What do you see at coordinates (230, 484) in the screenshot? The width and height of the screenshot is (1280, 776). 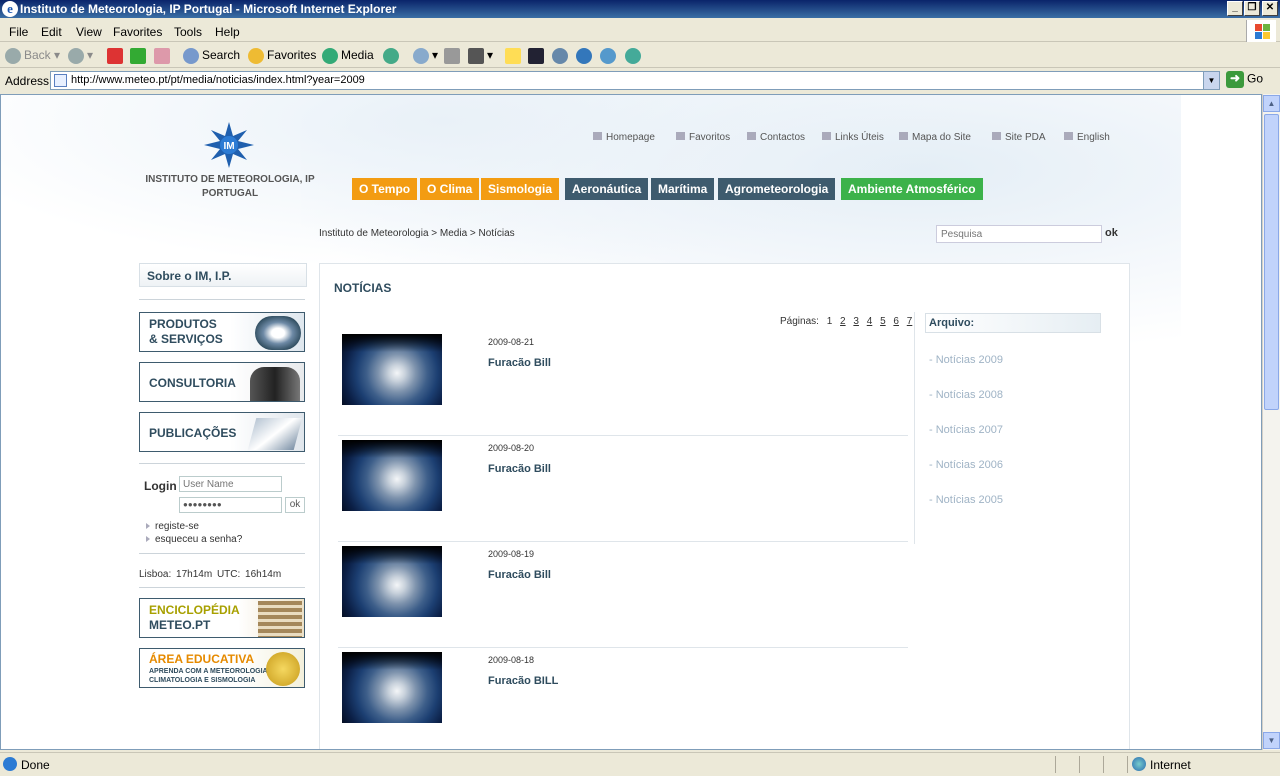 I see `username-input` at bounding box center [230, 484].